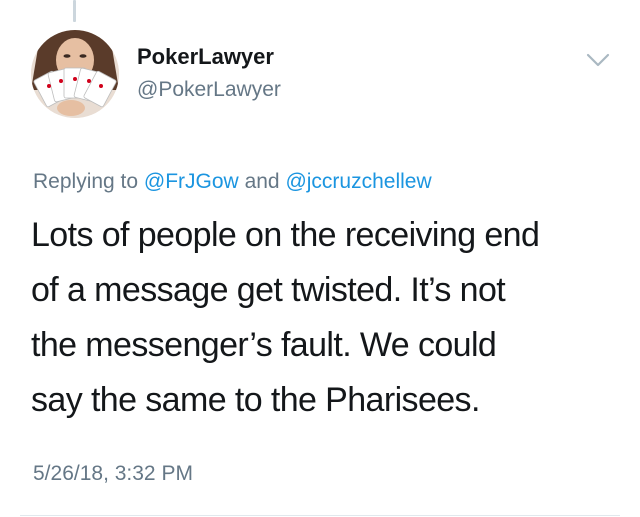 This screenshot has height=517, width=640. What do you see at coordinates (255, 400) in the screenshot?
I see `tweet-line: say the same to the Pharisees.` at bounding box center [255, 400].